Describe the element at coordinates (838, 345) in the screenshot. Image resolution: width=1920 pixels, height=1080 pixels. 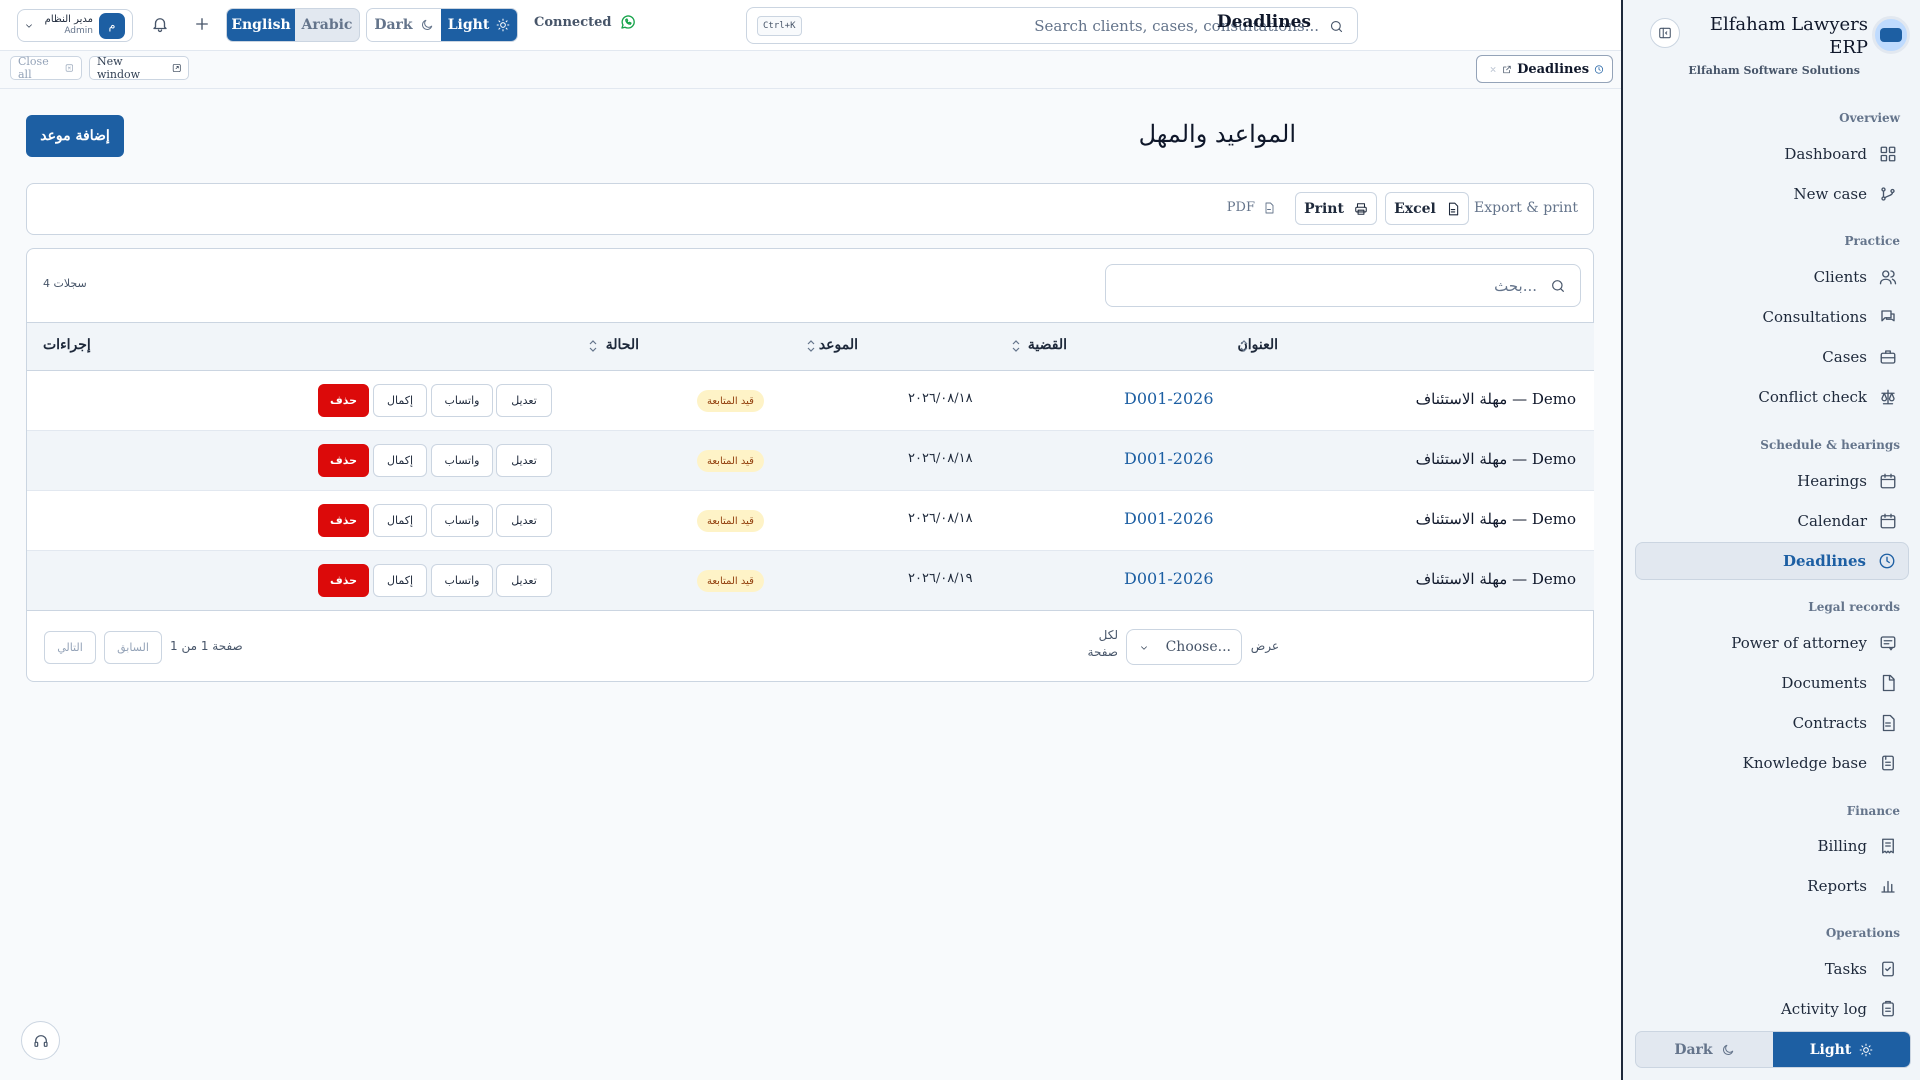
I see `column-date-header: الموعد` at that location.